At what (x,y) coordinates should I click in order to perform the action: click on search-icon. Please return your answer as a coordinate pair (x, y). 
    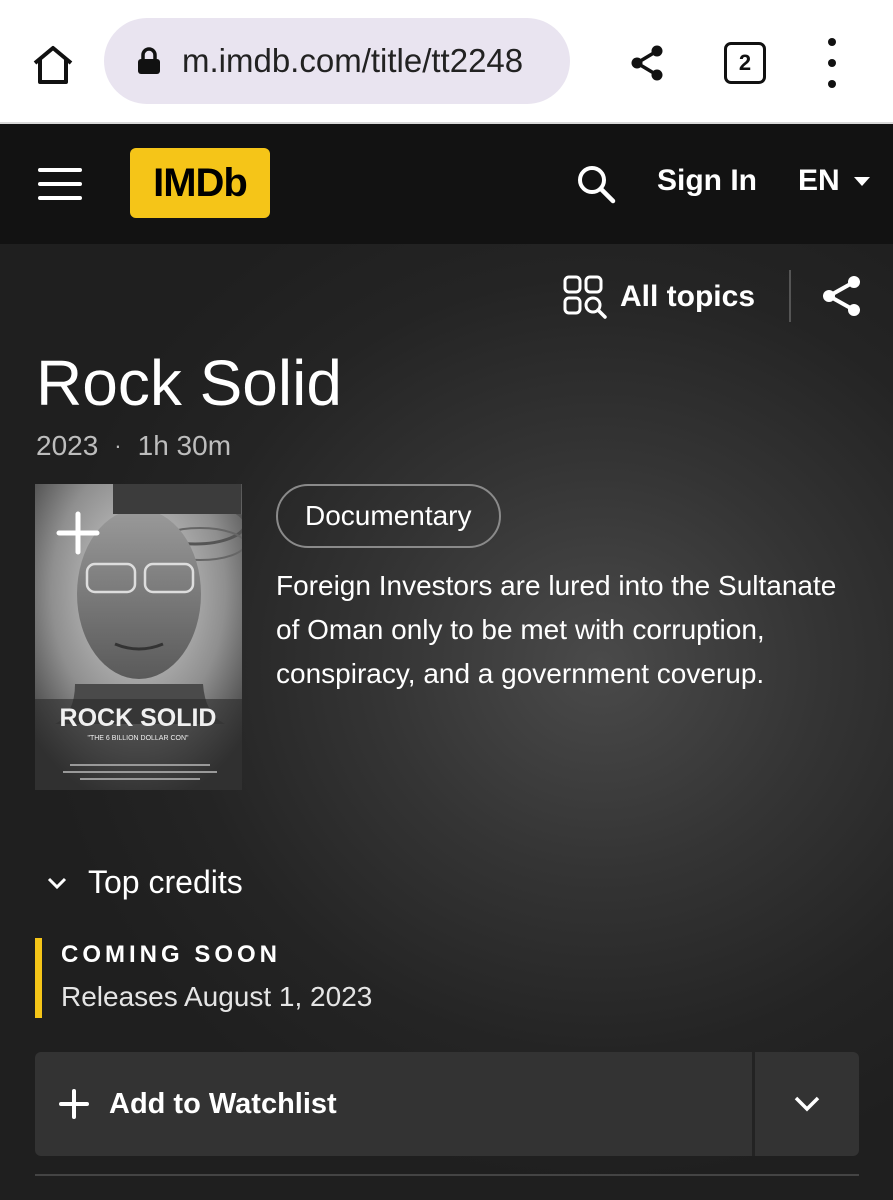
    Looking at the image, I should click on (596, 184).